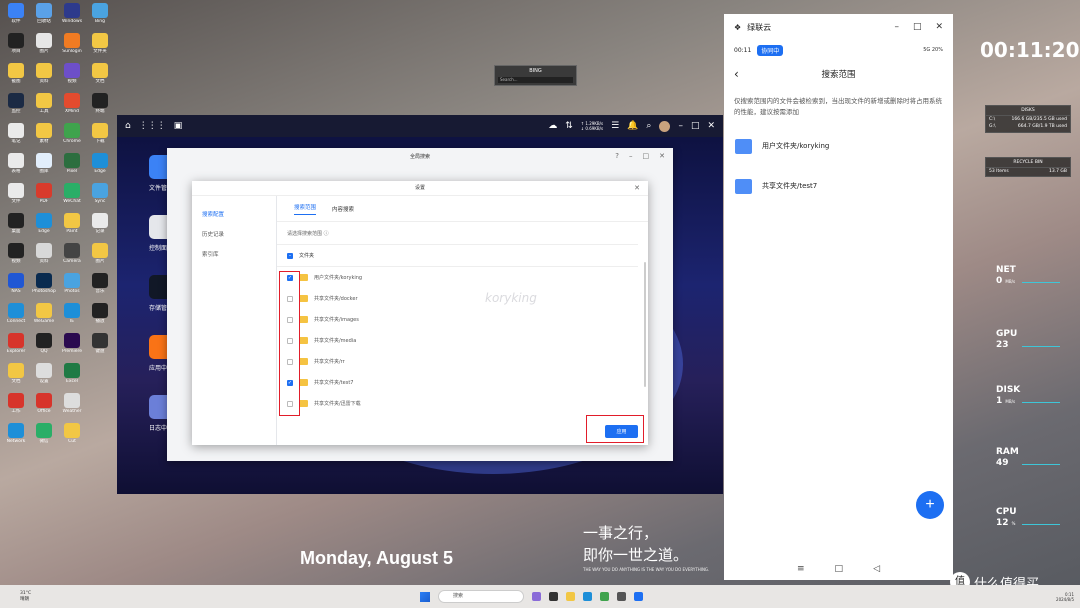 The width and height of the screenshot is (1080, 608). I want to click on desktop-icon: 记录, so click(100, 225).